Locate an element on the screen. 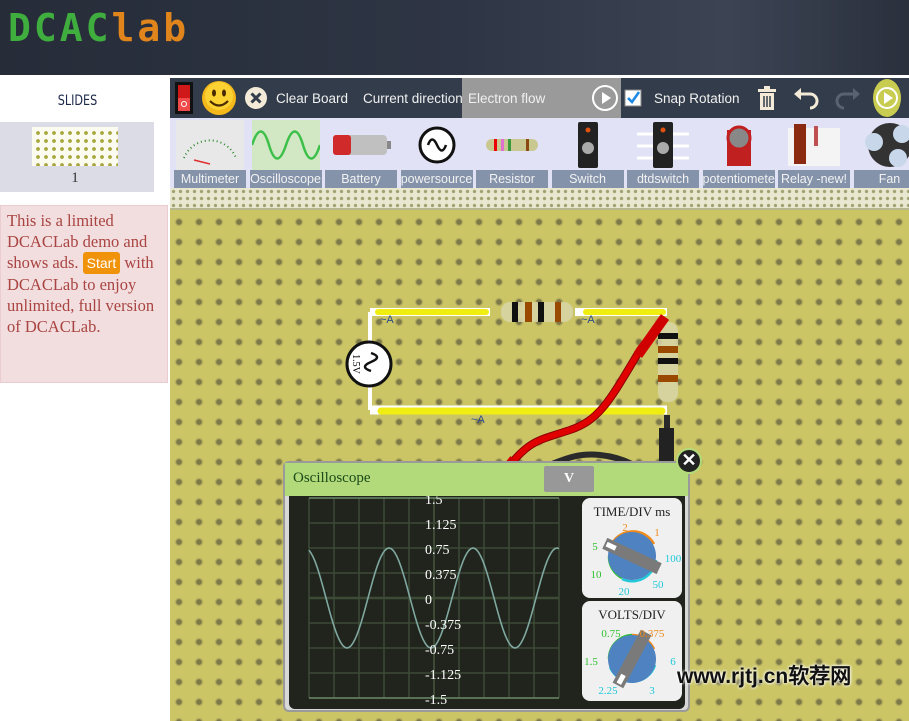  component-label: Switch is located at coordinates (587, 179).